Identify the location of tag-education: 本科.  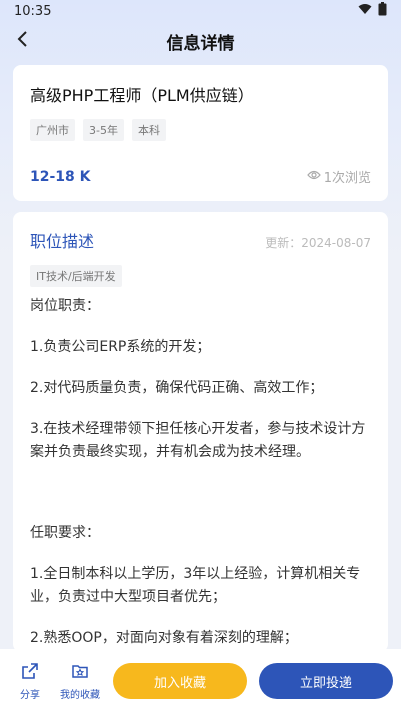
(148, 130).